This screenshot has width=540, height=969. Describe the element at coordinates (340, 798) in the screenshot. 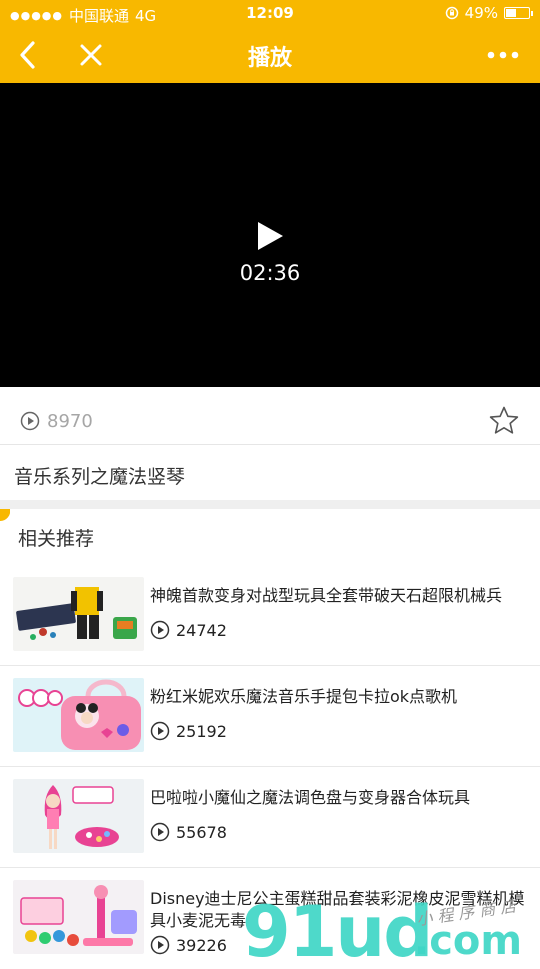

I see `video-title-link: 巴啦啦小魔仙之魔法调色盘与变身器合体玩具` at that location.